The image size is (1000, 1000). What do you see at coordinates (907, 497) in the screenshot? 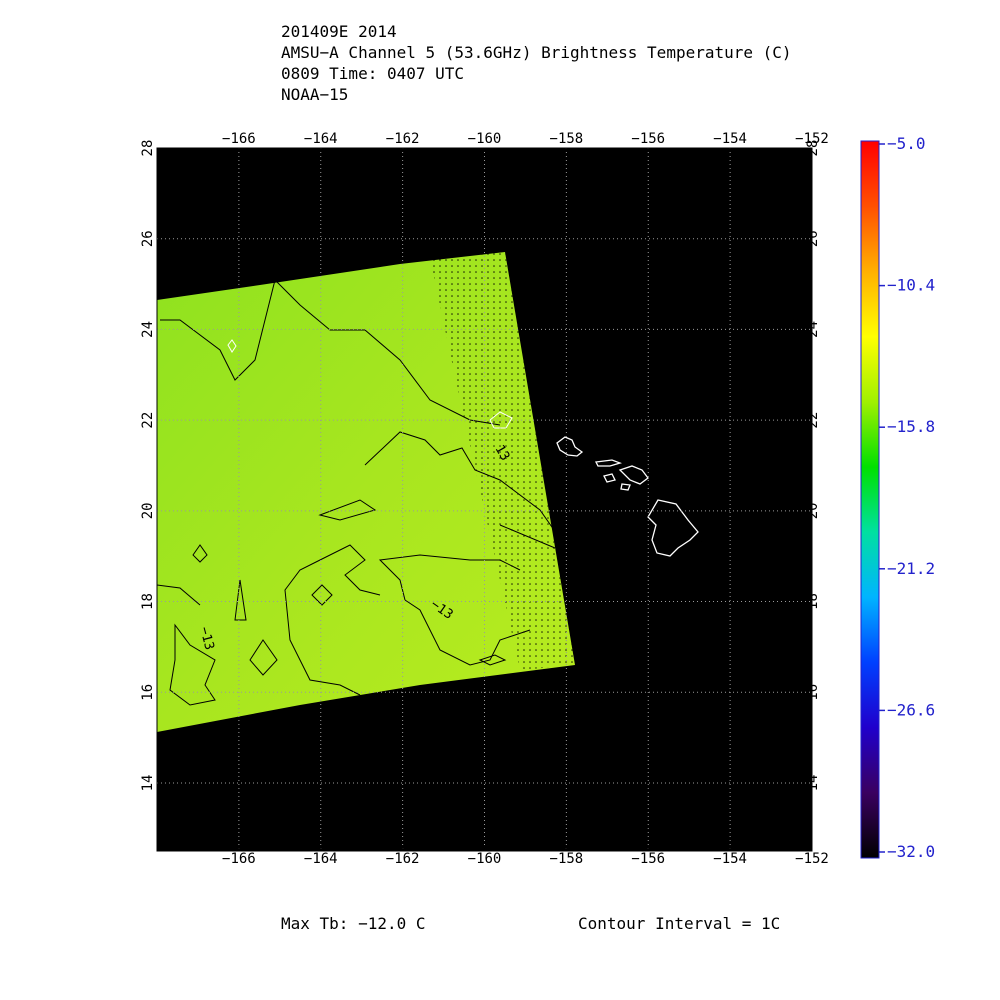
I see `colorbar-ticks: −5.0 −10.4 −15.8 −21.2 −26.6 −32.0` at bounding box center [907, 497].